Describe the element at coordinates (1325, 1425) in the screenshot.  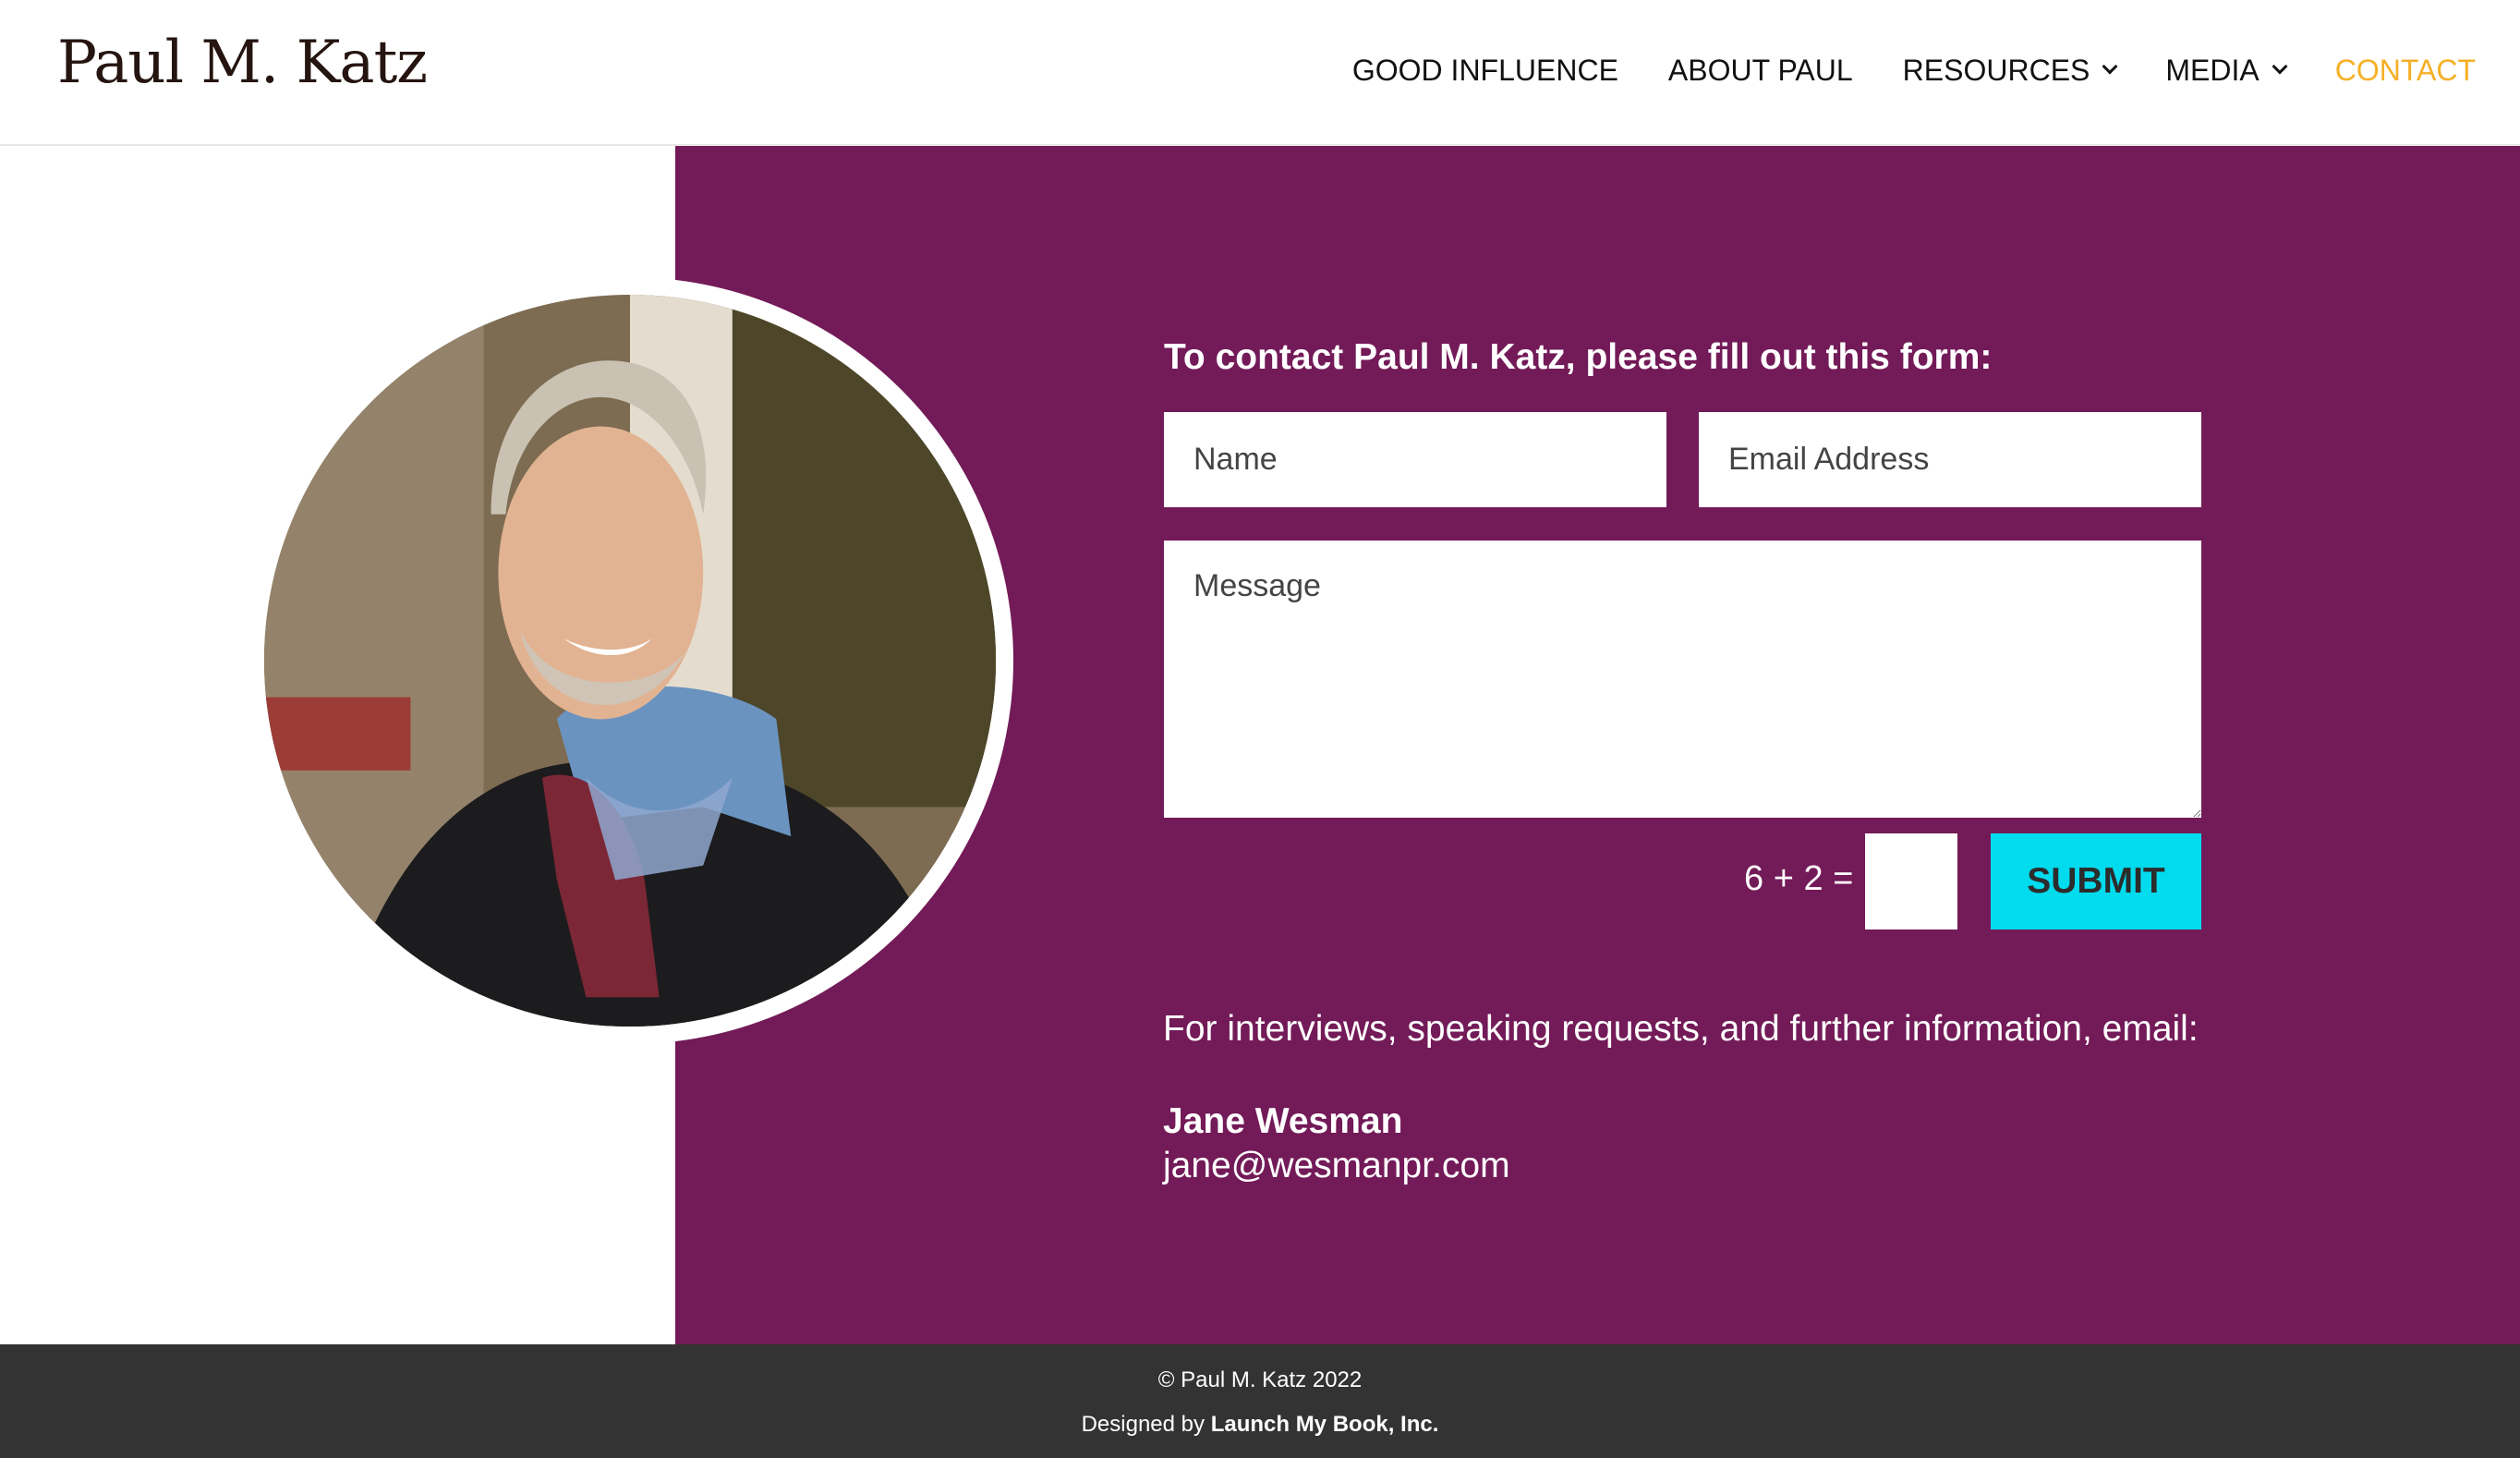
I see `designer-link: Launch My Book, Inc.` at that location.